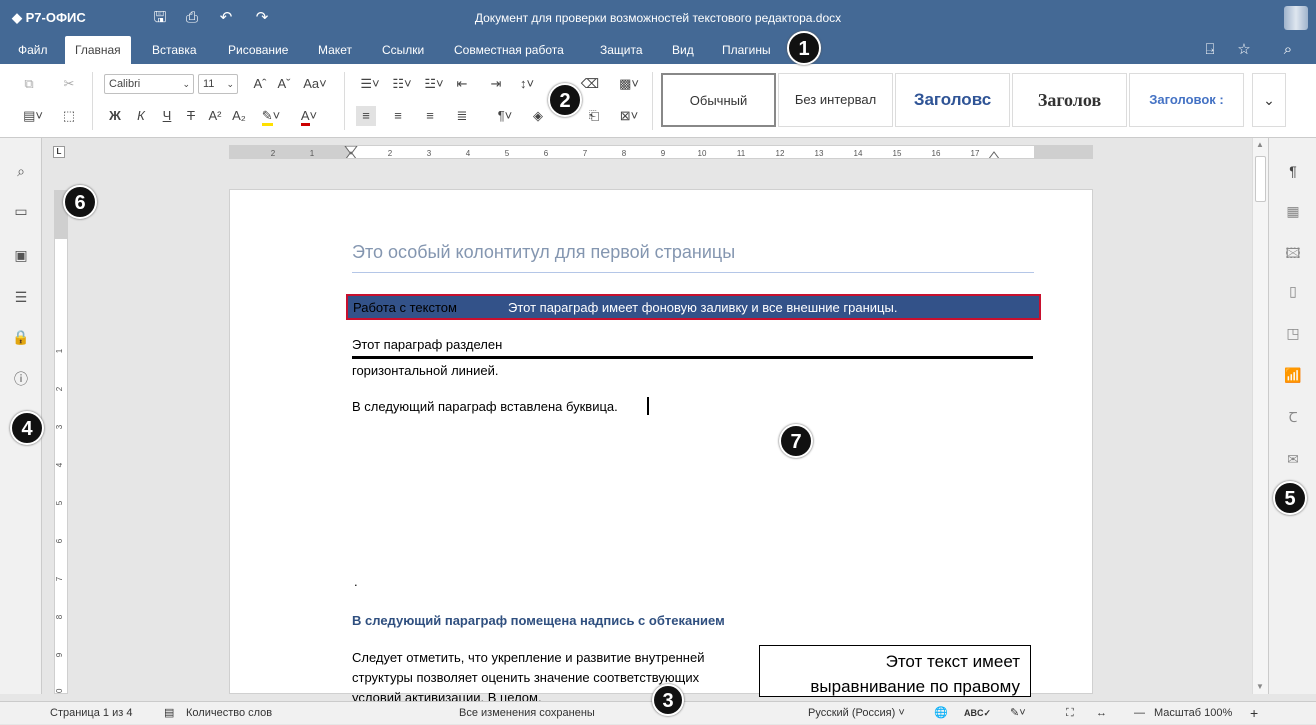  Describe the element at coordinates (683, 50) in the screenshot. I see `tab-view: Вид` at that location.